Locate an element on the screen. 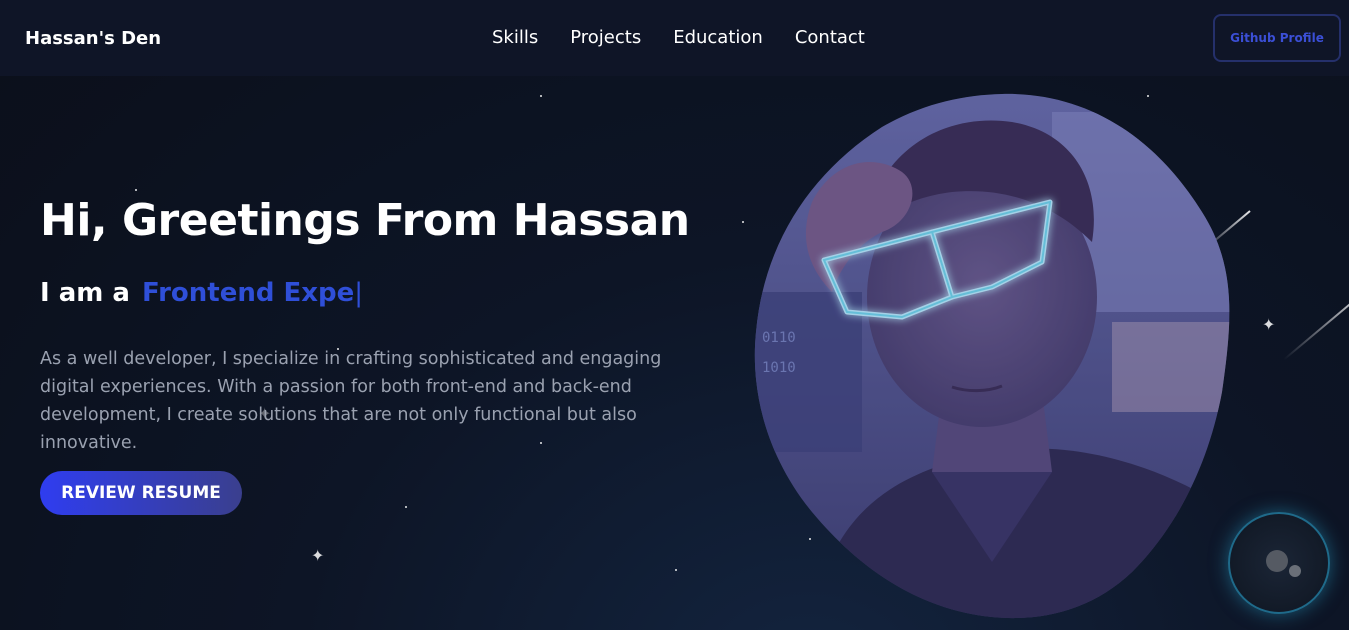  chat-bubble-icon is located at coordinates (1279, 563).